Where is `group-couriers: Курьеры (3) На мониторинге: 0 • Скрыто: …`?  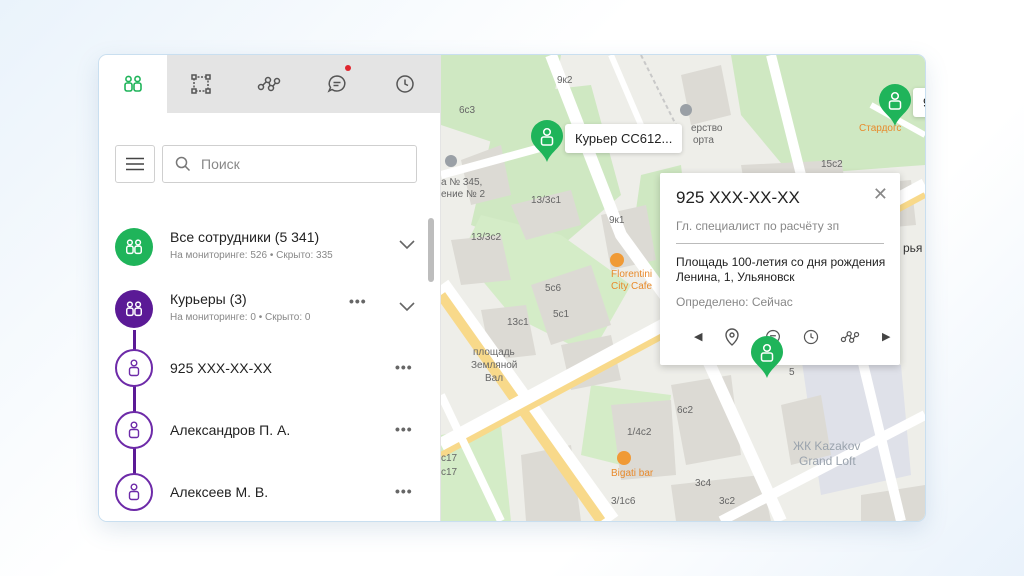
group-couriers: Курьеры (3) На мониторинге: 0 • Скрыто: … is located at coordinates (264, 309).